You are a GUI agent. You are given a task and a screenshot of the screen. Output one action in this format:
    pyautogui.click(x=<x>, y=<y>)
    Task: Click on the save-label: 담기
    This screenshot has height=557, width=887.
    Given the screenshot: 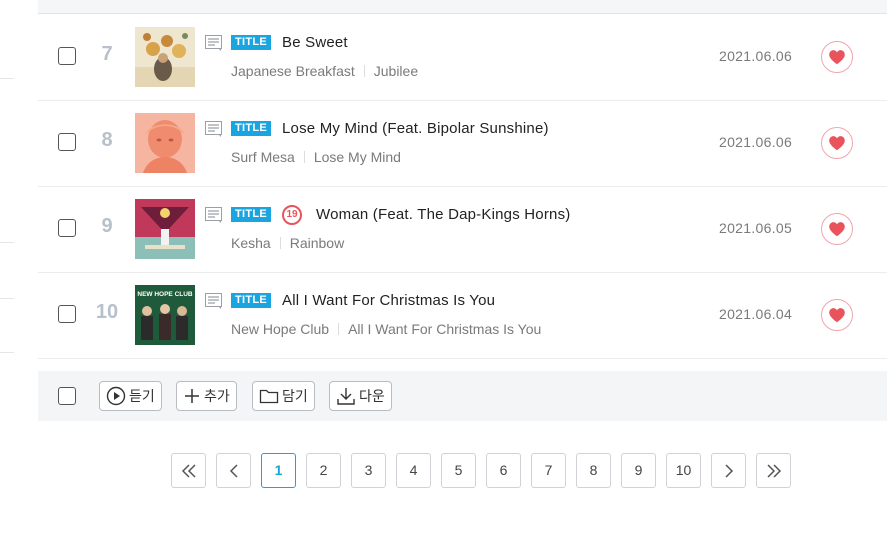 What is the action you would take?
    pyautogui.click(x=295, y=396)
    